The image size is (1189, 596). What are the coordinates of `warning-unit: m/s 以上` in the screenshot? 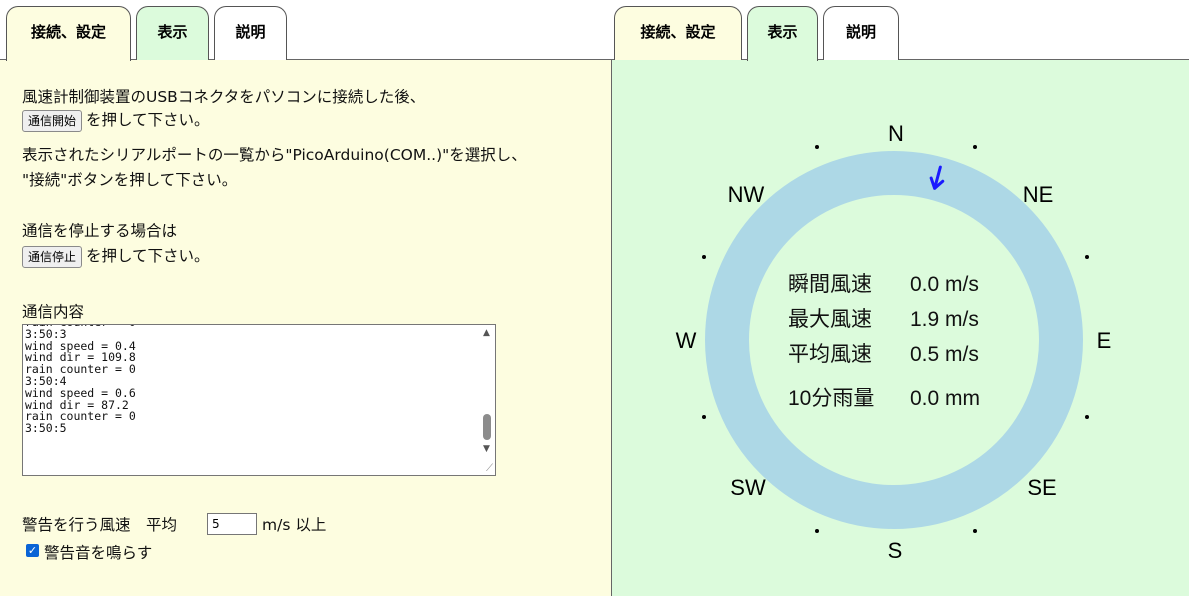 It's located at (294, 525).